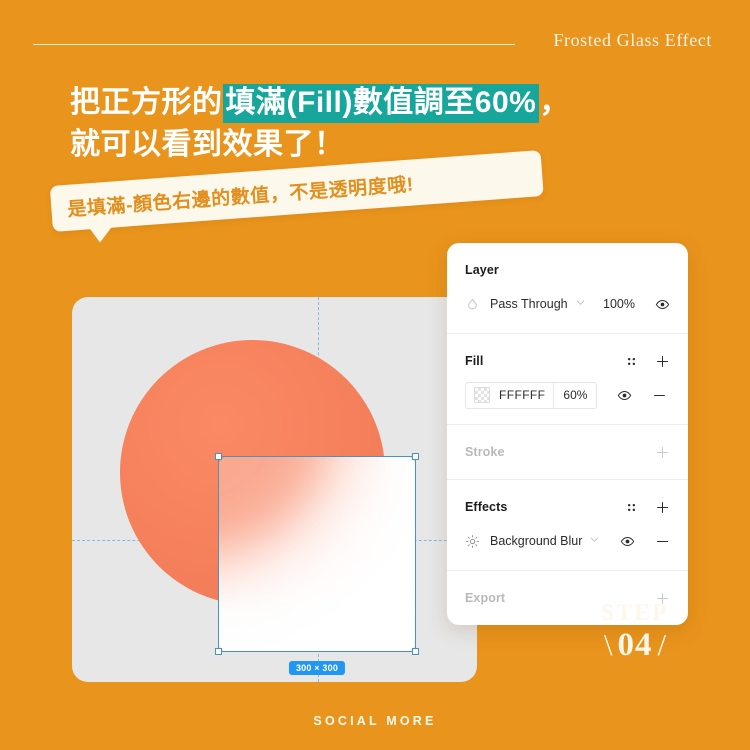  I want to click on panel-section-fill: Fill FFFFFF 60%, so click(567, 378).